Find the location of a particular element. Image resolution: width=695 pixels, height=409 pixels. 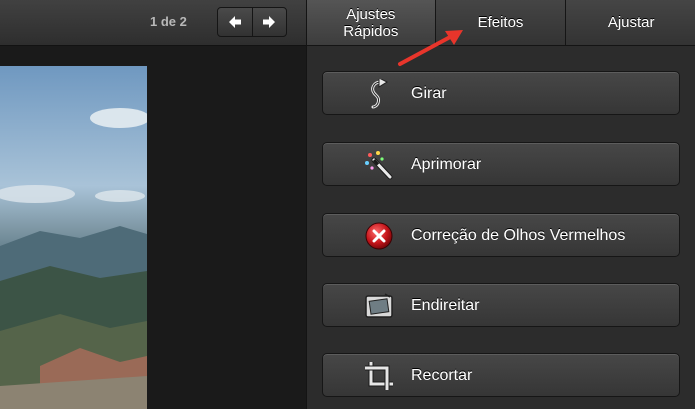

photo-navigation is located at coordinates (252, 22).